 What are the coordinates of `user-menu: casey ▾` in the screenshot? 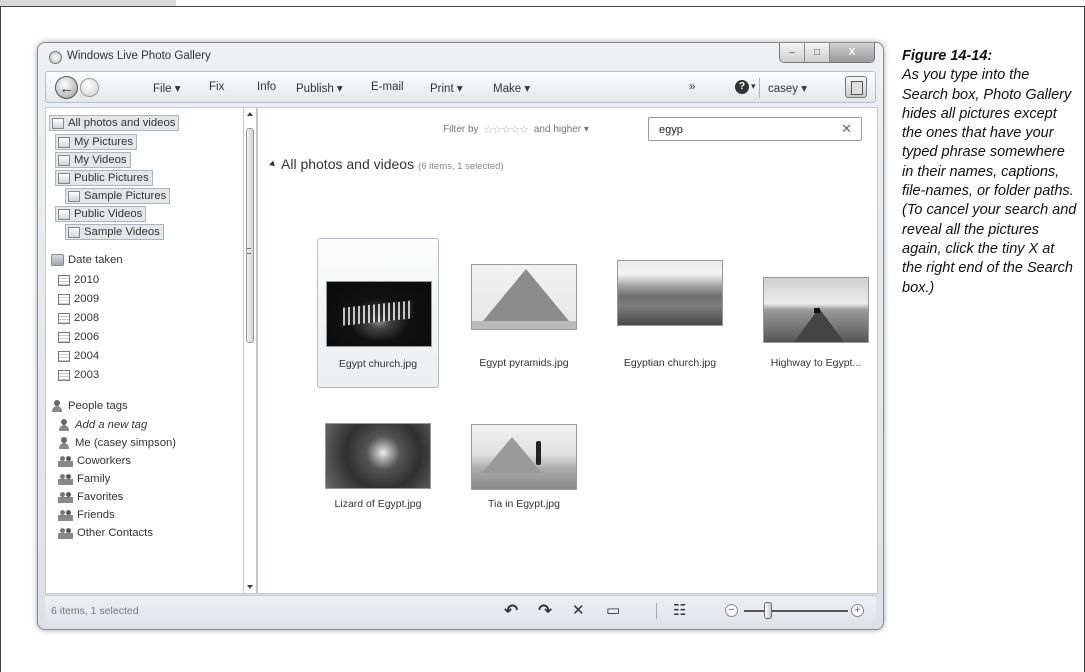 It's located at (787, 88).